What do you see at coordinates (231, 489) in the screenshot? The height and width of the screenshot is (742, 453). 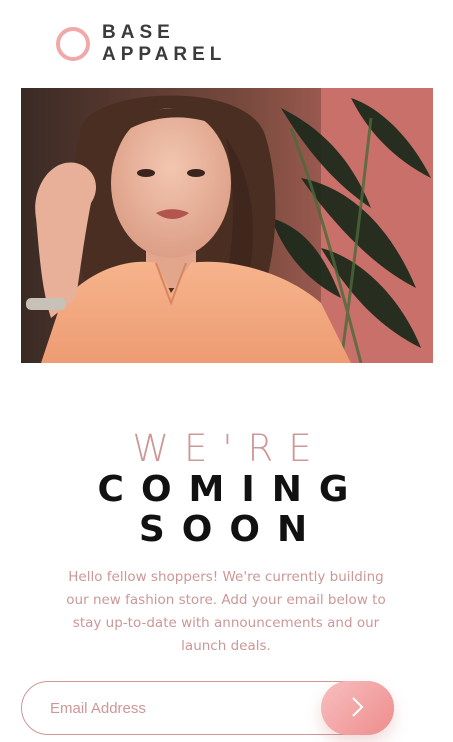 I see `headline-bold-line-1: COMING` at bounding box center [231, 489].